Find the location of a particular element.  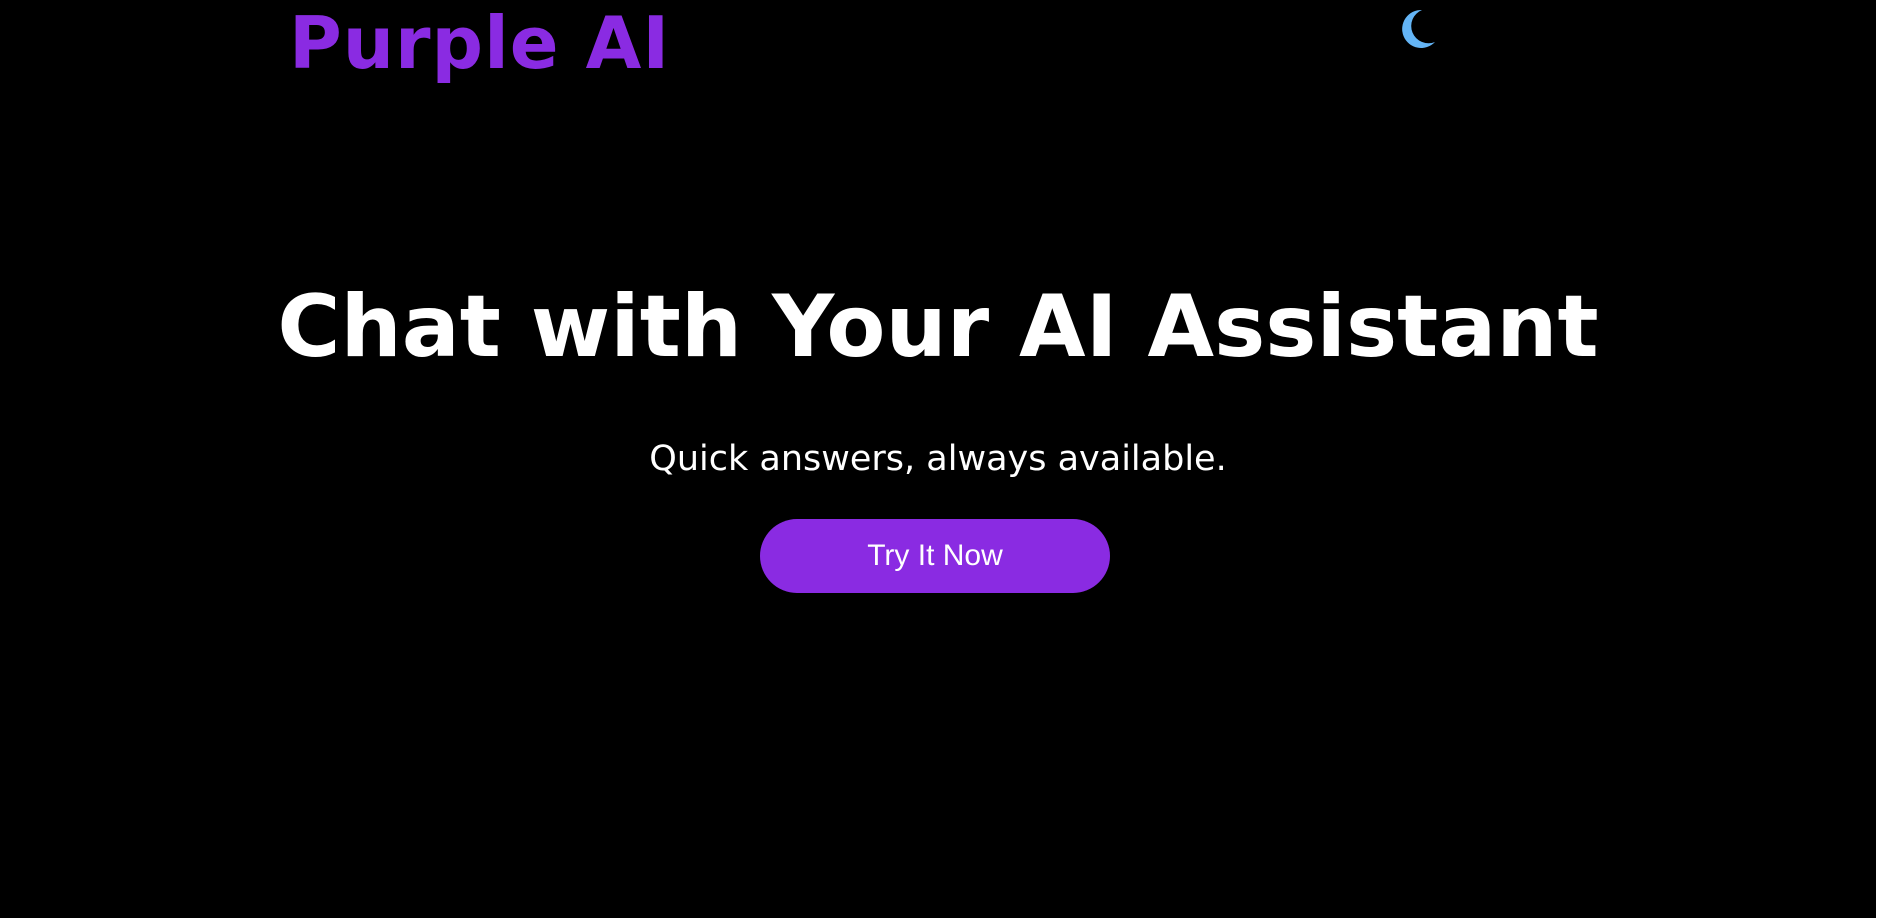

theme-toggle-button is located at coordinates (1410, 28).